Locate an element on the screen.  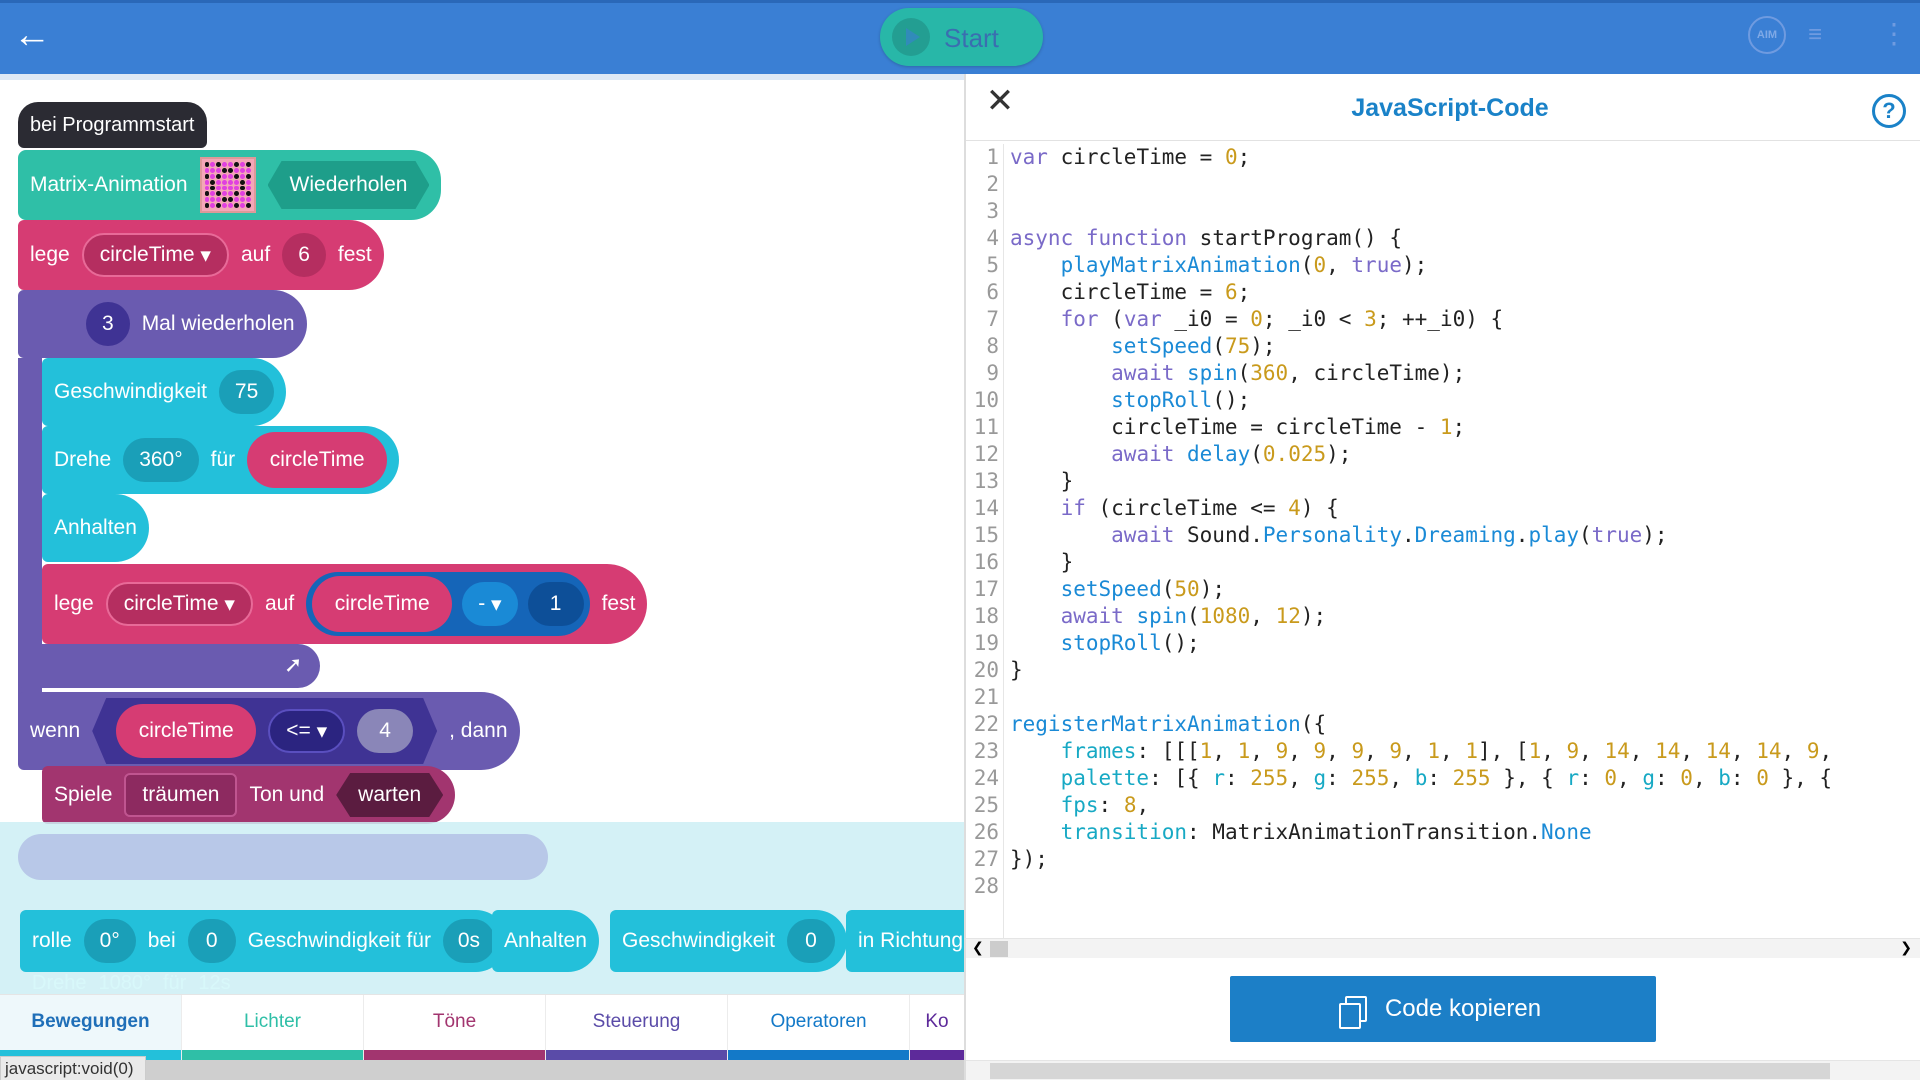
start-button: Start is located at coordinates (961, 37).